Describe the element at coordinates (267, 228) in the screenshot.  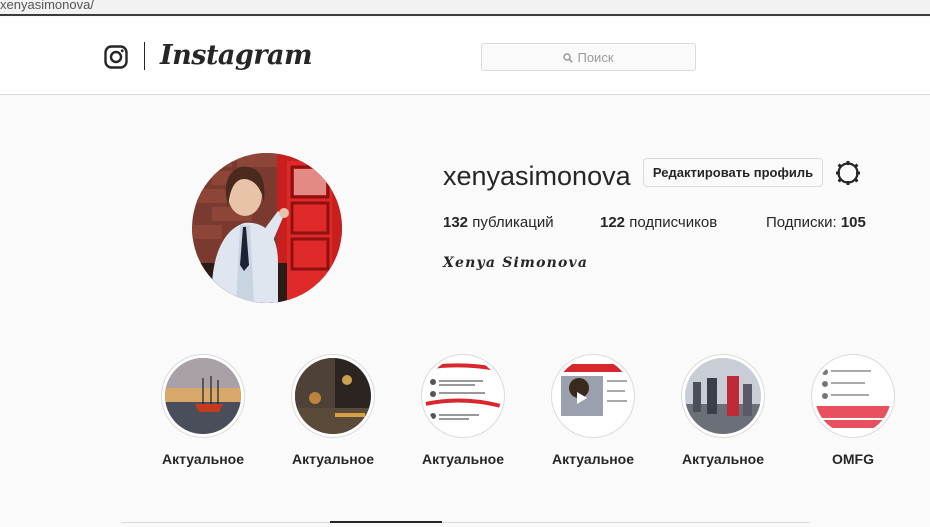
I see `profile-avatar` at that location.